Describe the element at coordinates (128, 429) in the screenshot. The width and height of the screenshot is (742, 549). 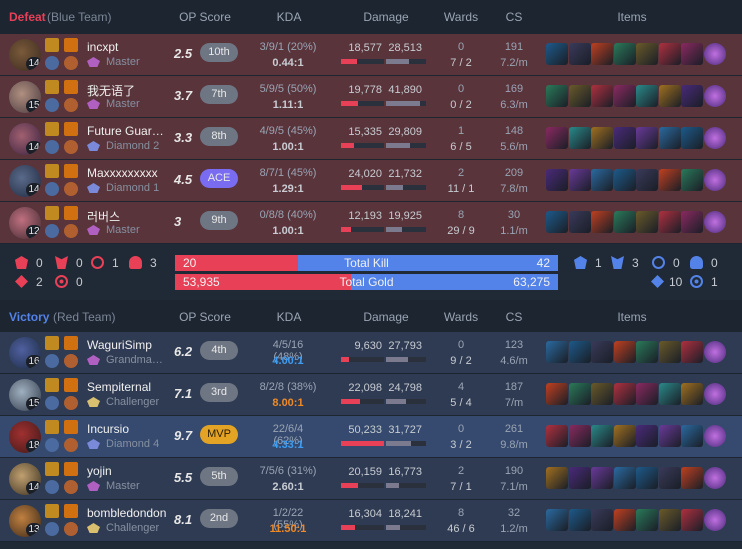
I see `summoner-name: Incursio` at that location.